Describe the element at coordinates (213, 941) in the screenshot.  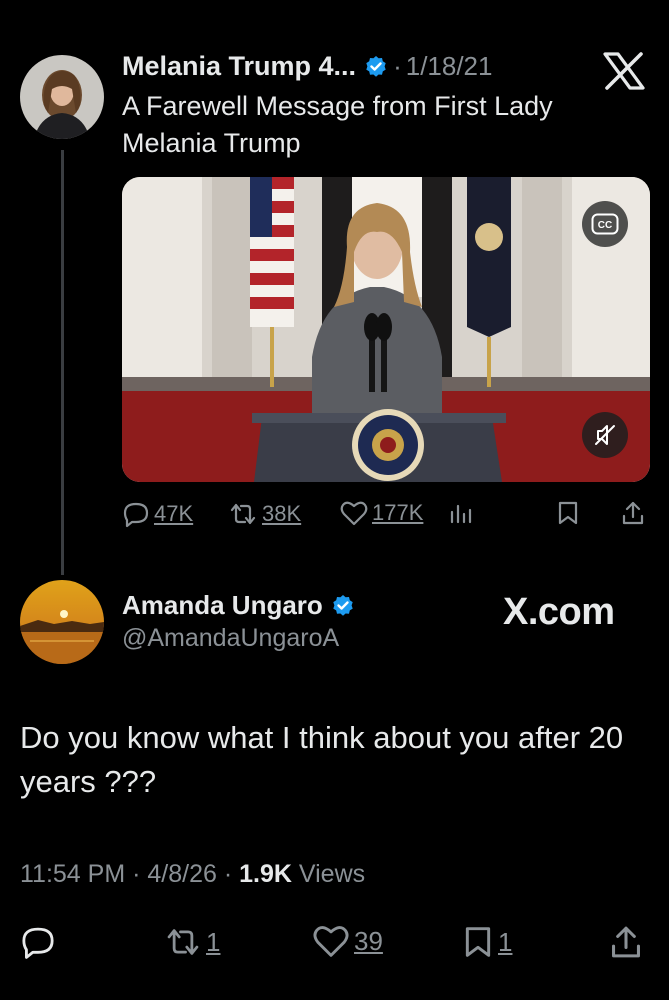
I see `repost-count: 1` at that location.